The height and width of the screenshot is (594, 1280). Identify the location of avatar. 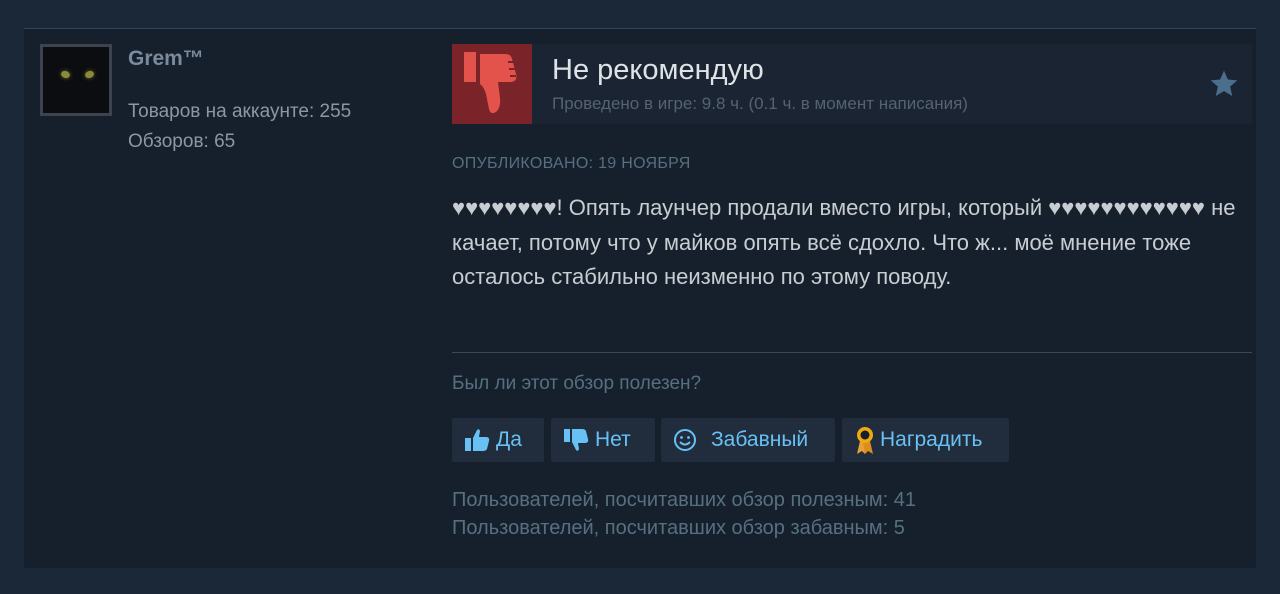
(76, 80).